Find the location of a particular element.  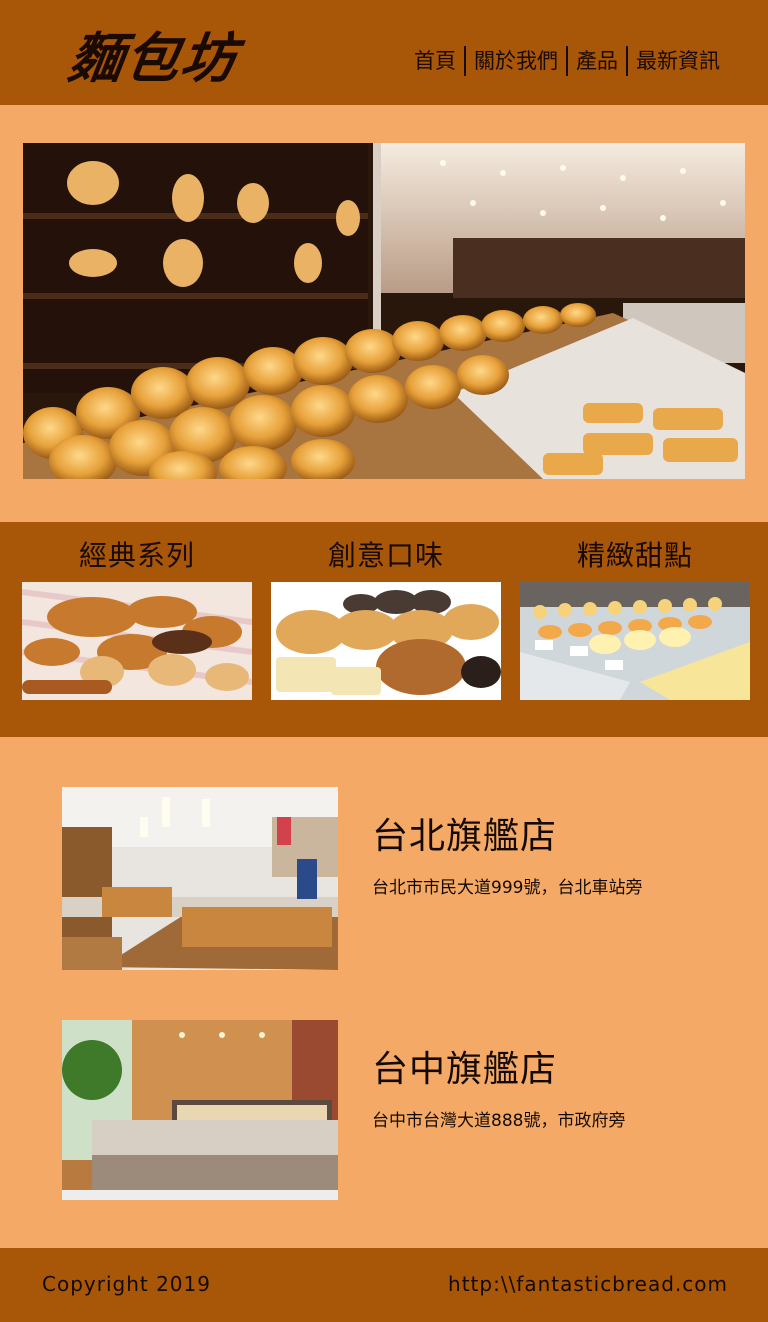

copyright-text: Copyright 2019 is located at coordinates (126, 1284).